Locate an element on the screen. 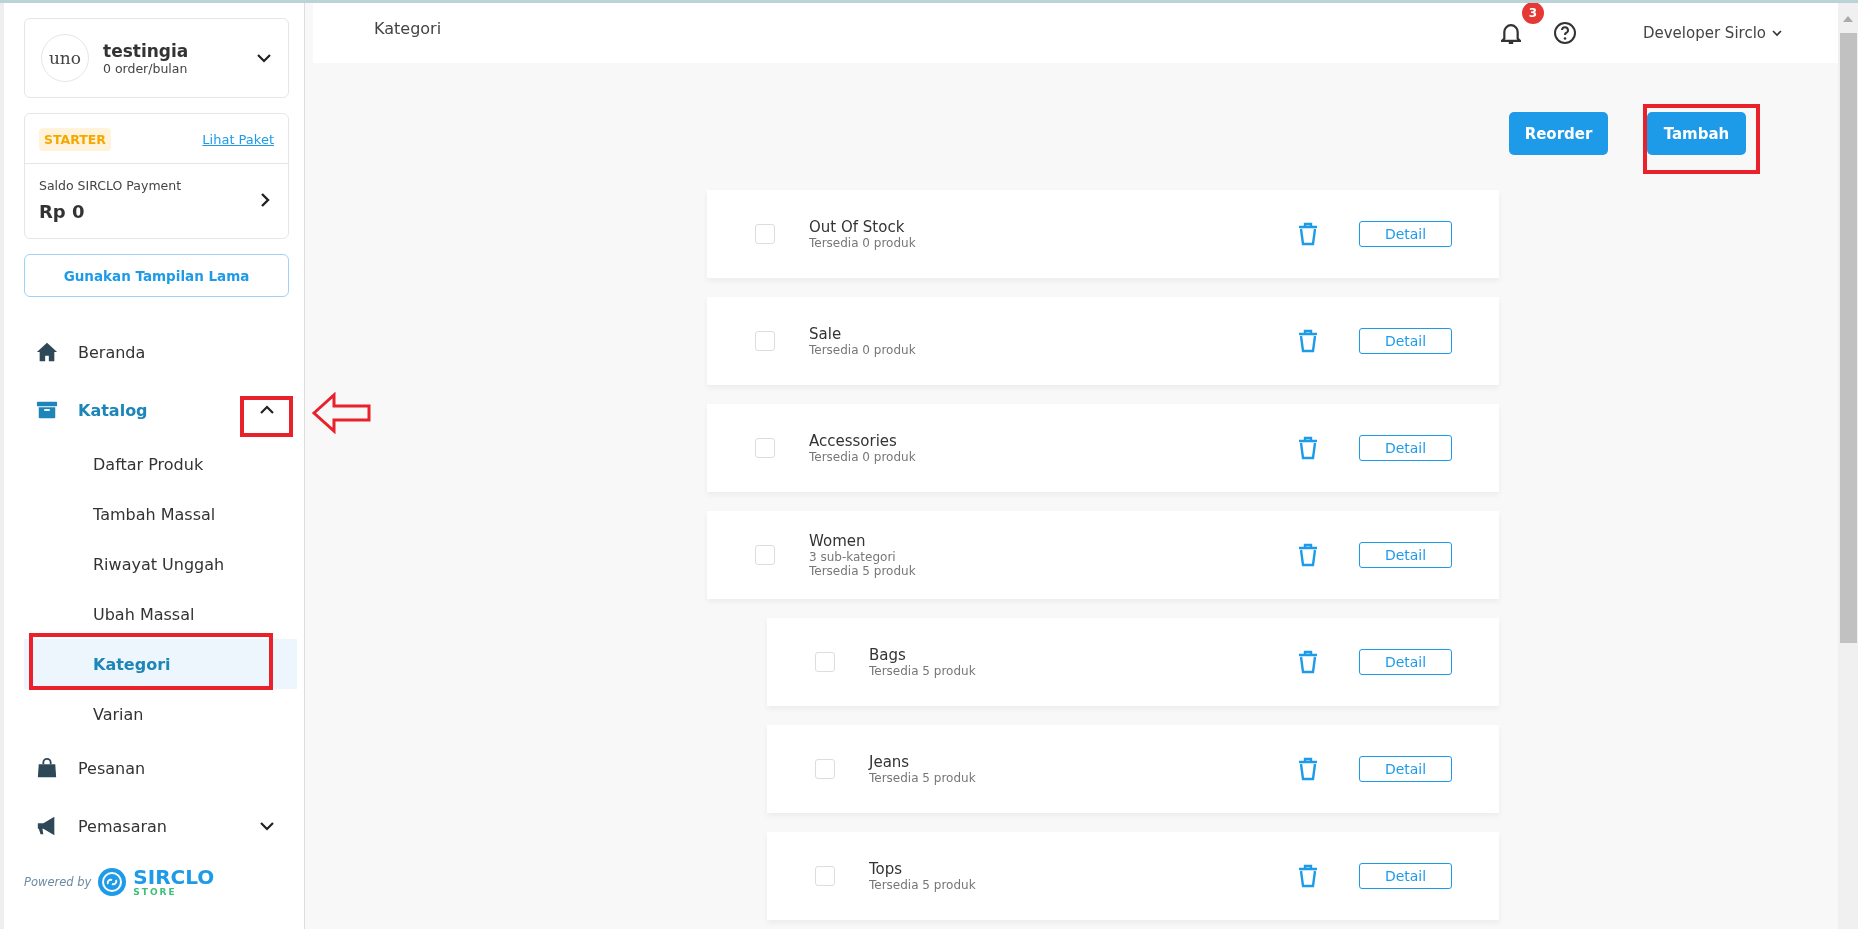 The width and height of the screenshot is (1858, 929). nav-subitem: Ubah Massal is located at coordinates (160, 614).